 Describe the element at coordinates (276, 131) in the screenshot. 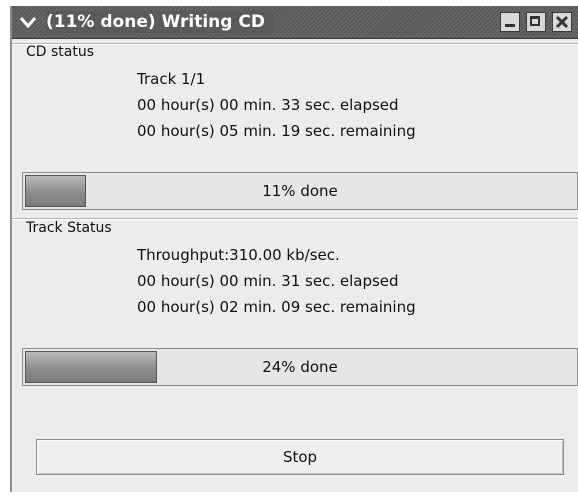

I see `cd-remaining-text: 00 hour(s) 05 min. 19 sec. remaining` at that location.